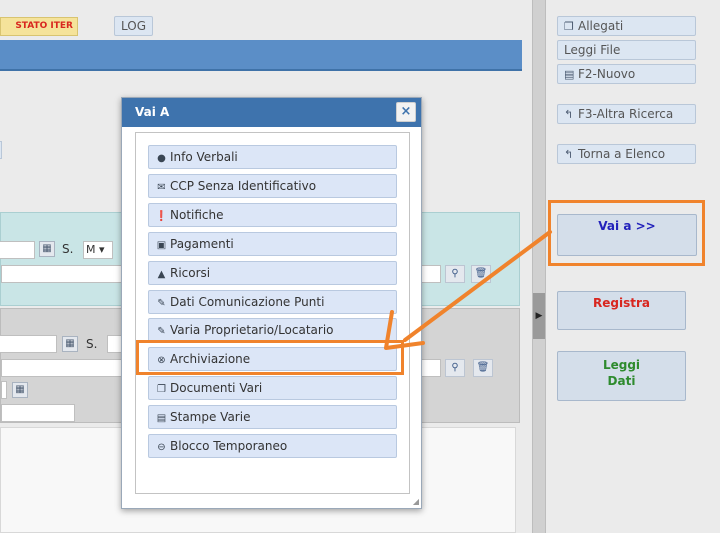 The height and width of the screenshot is (533, 720). Describe the element at coordinates (216, 388) in the screenshot. I see `menu-item-label: Documenti Vari` at that location.